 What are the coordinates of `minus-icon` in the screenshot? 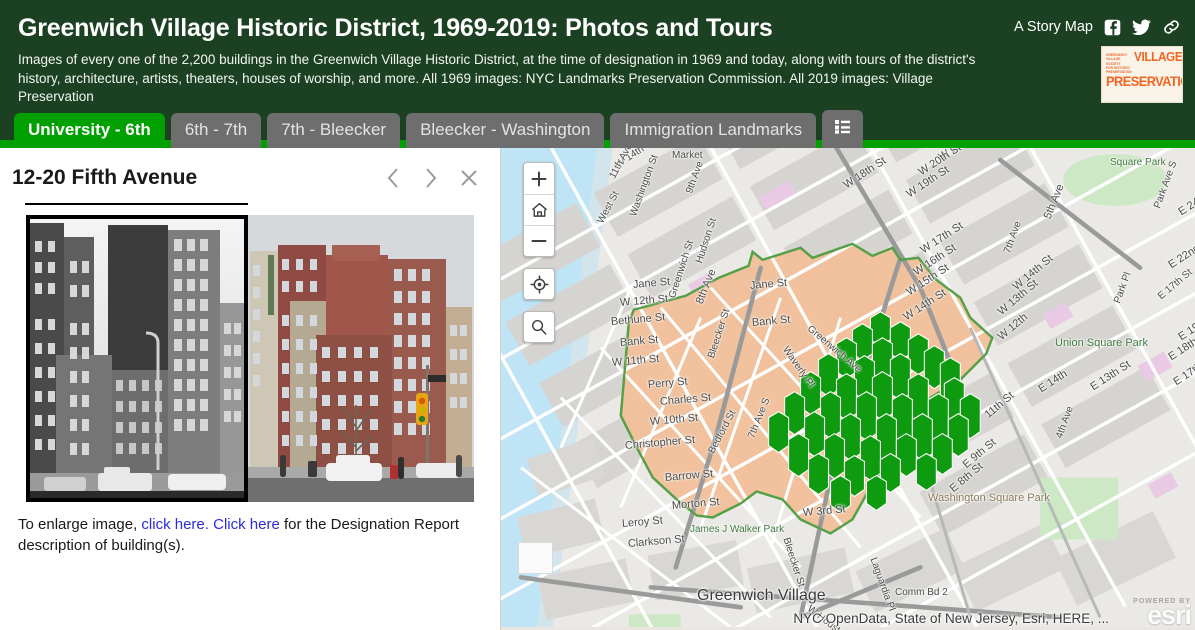 It's located at (539, 241).